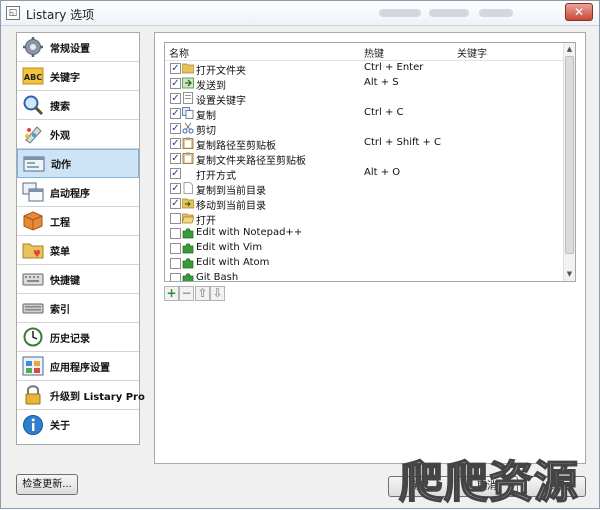 The image size is (600, 510). What do you see at coordinates (188, 68) in the screenshot?
I see `folder-icon` at bounding box center [188, 68].